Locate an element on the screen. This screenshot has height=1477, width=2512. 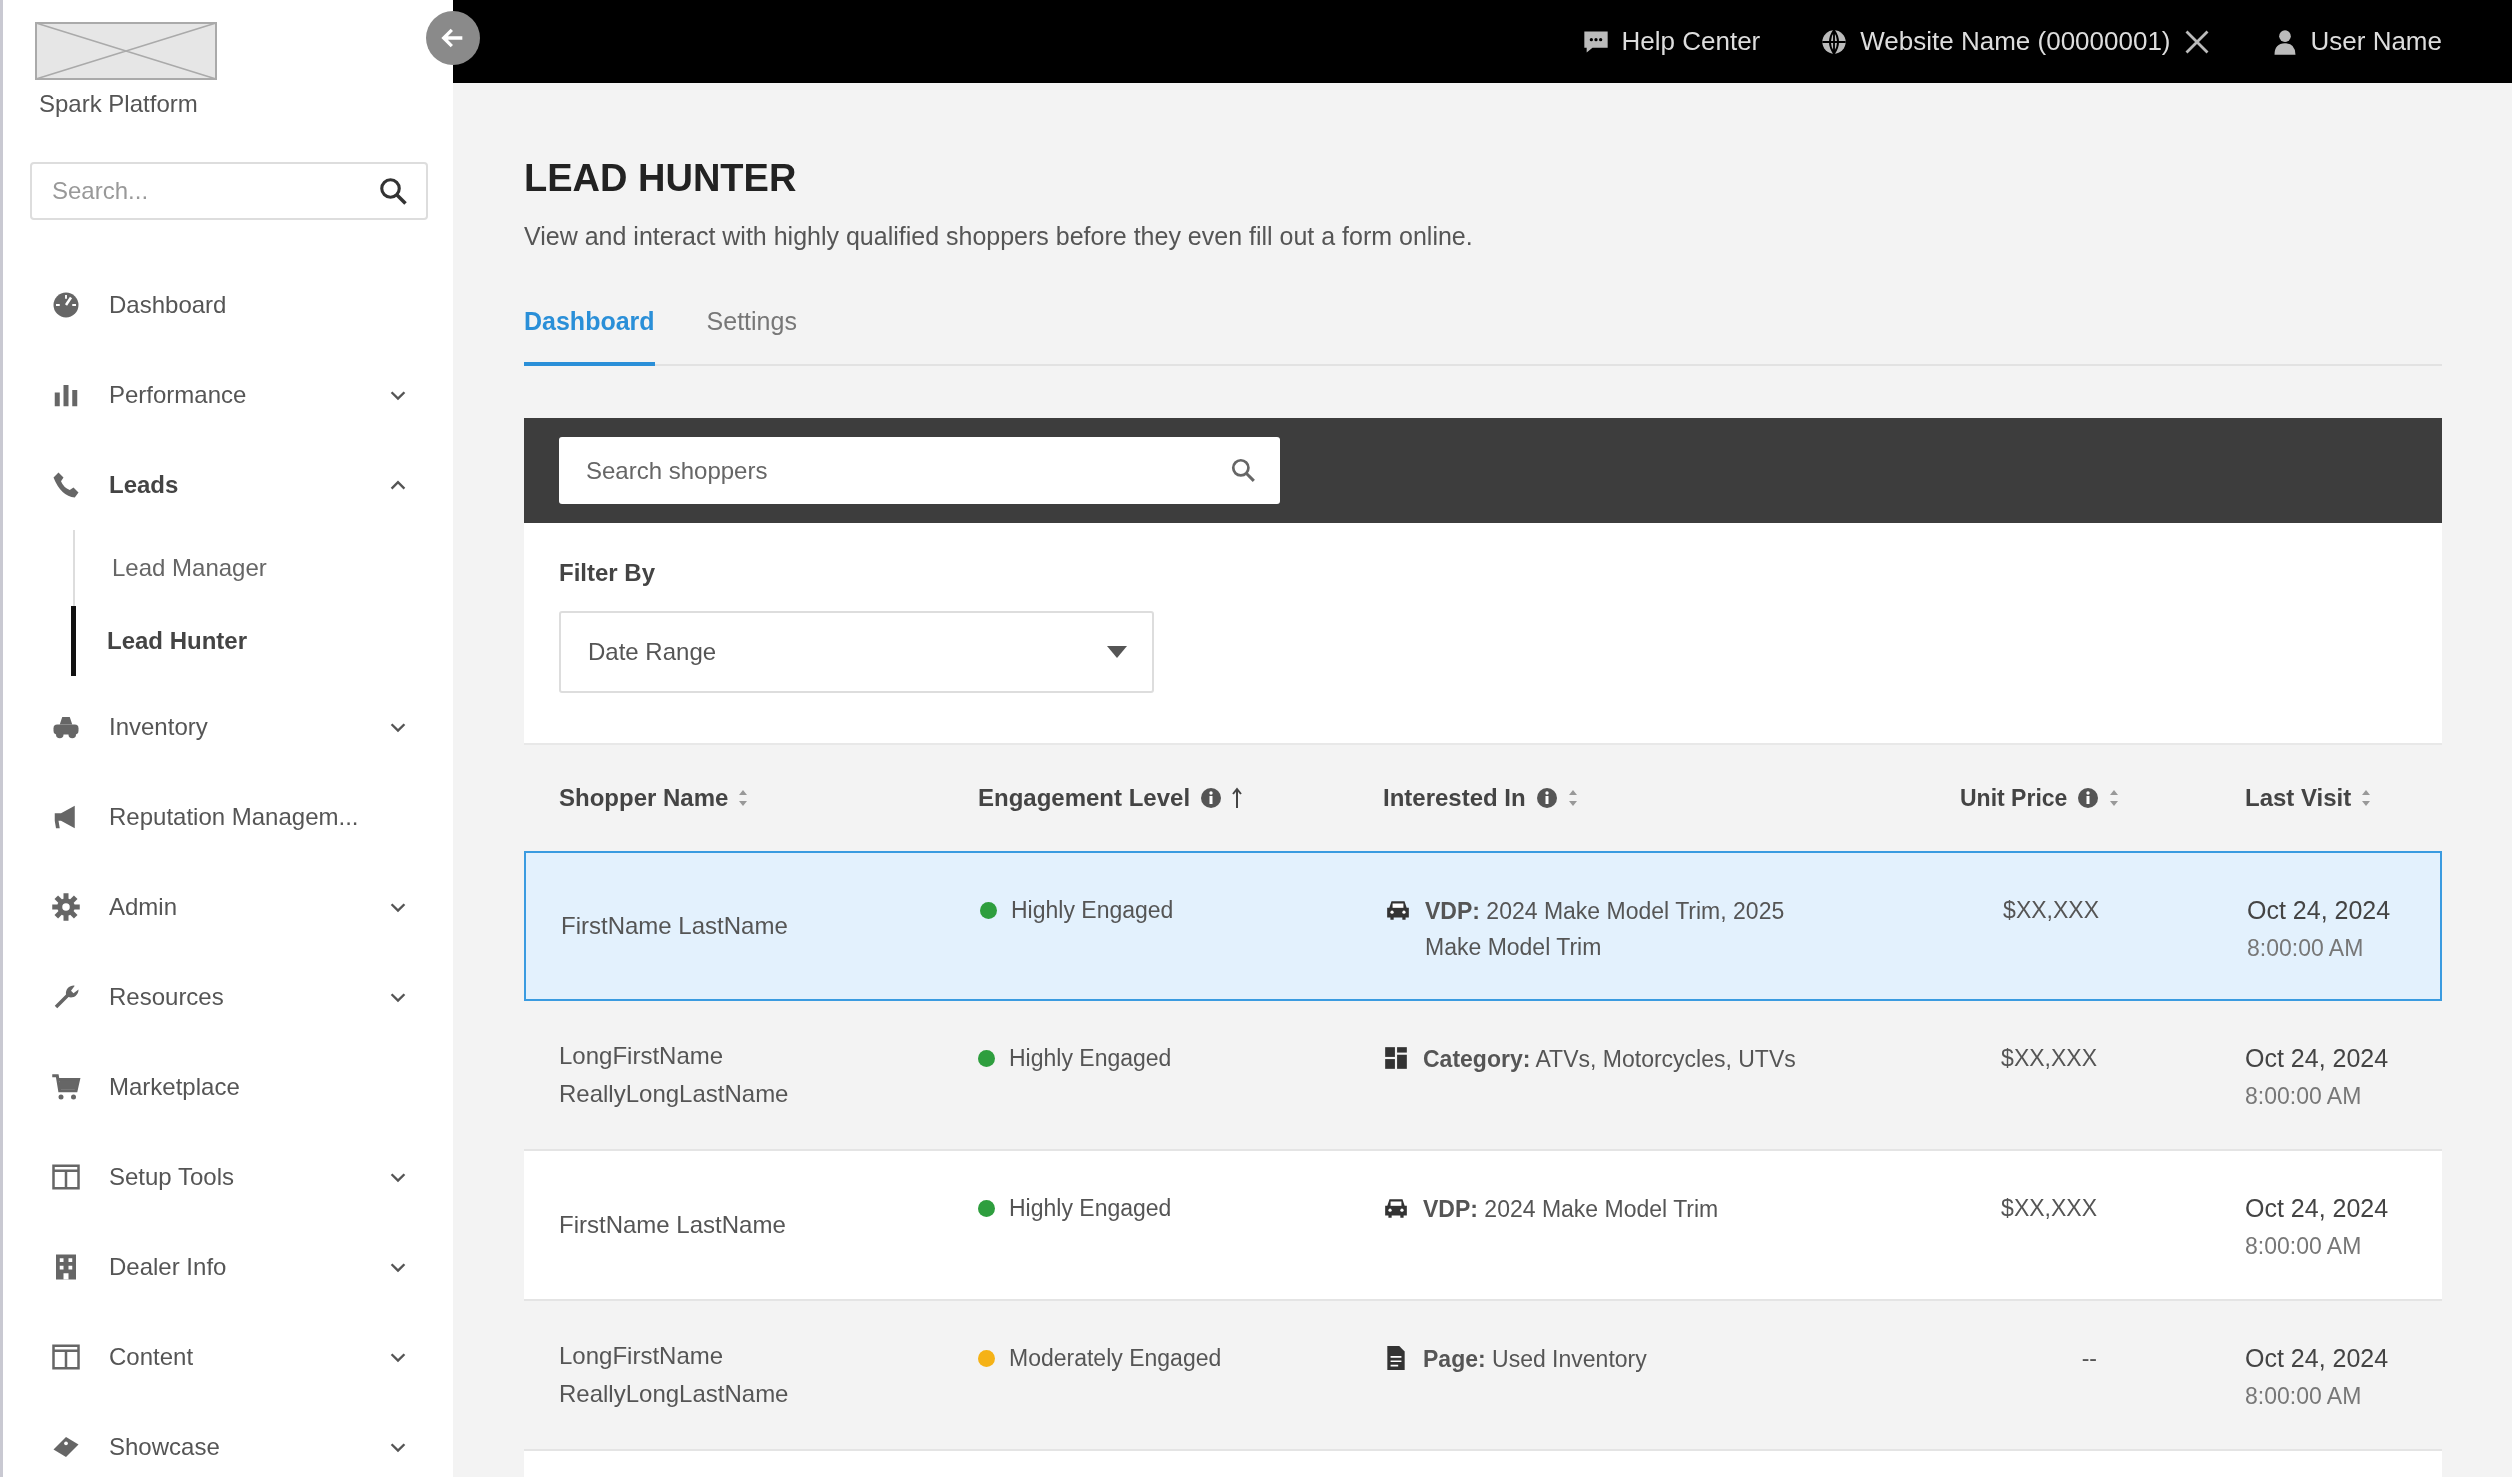
sidebar-item: Inventory is located at coordinates (248, 727).